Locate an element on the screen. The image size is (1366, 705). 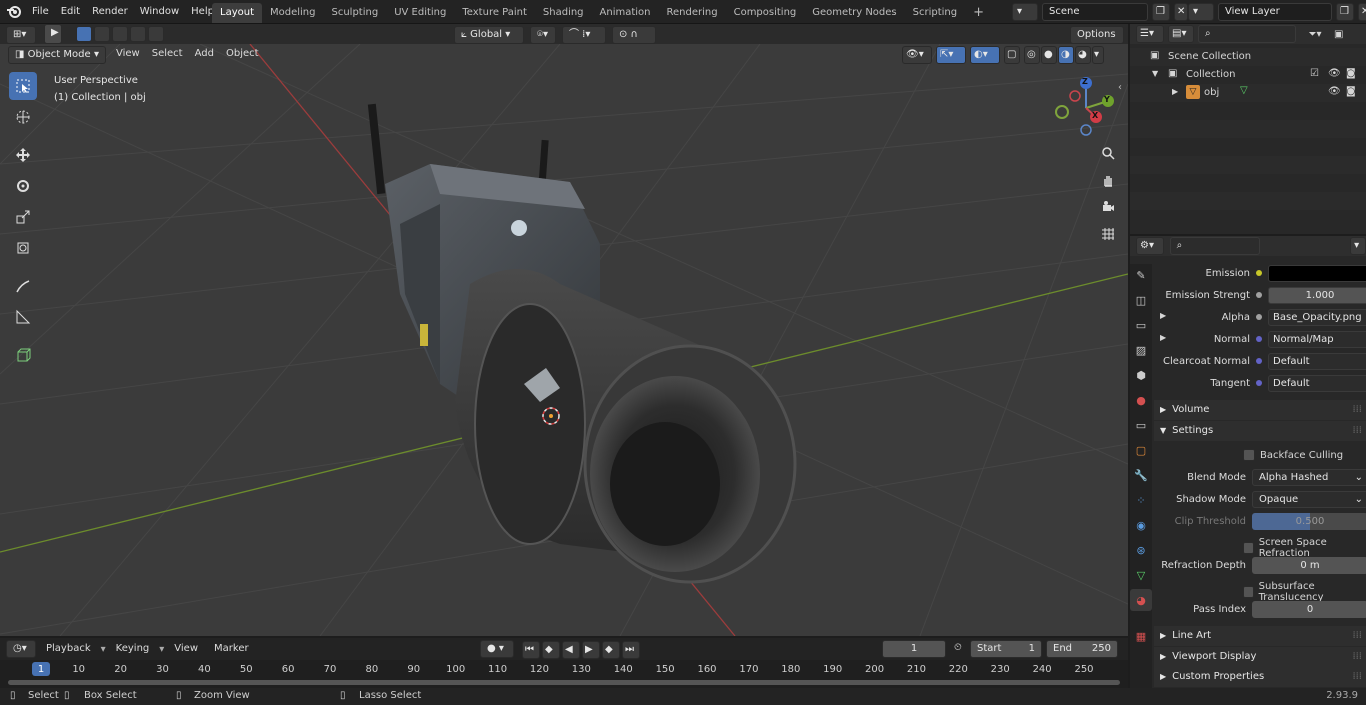
pivot-point-icon: ⌾▾ is located at coordinates (543, 35).